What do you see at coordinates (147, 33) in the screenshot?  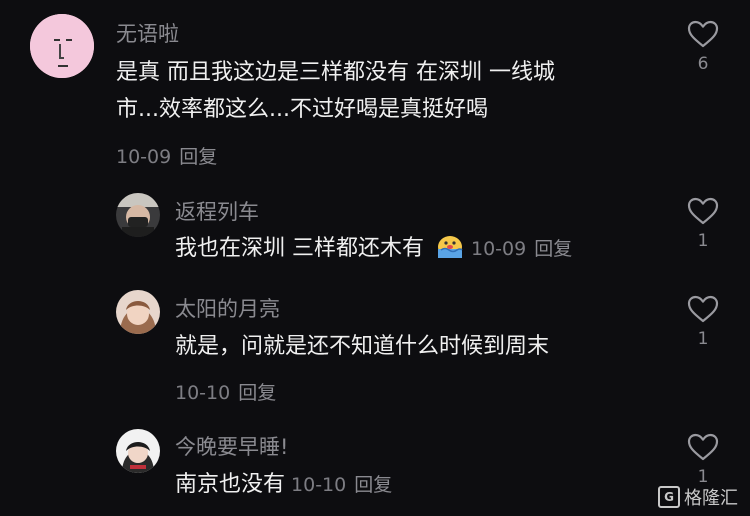 I see `username: 无语啦` at bounding box center [147, 33].